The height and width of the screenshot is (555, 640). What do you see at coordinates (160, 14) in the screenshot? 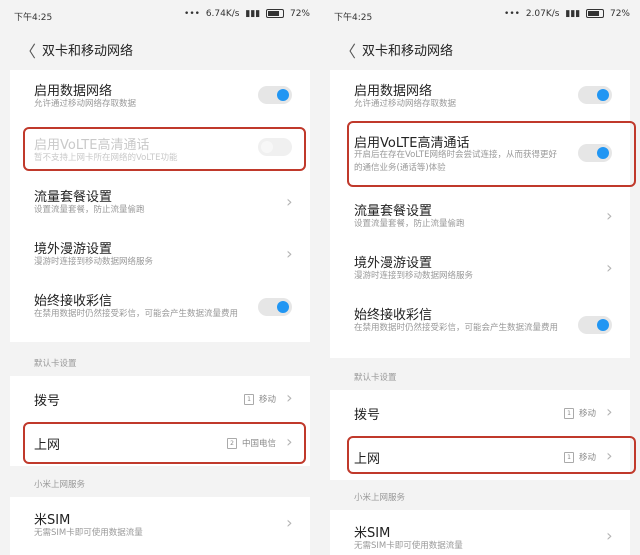
I see `status-bar: 下午4:25 ••• 6.74K/s ▮▮▮ 72%` at bounding box center [160, 14].